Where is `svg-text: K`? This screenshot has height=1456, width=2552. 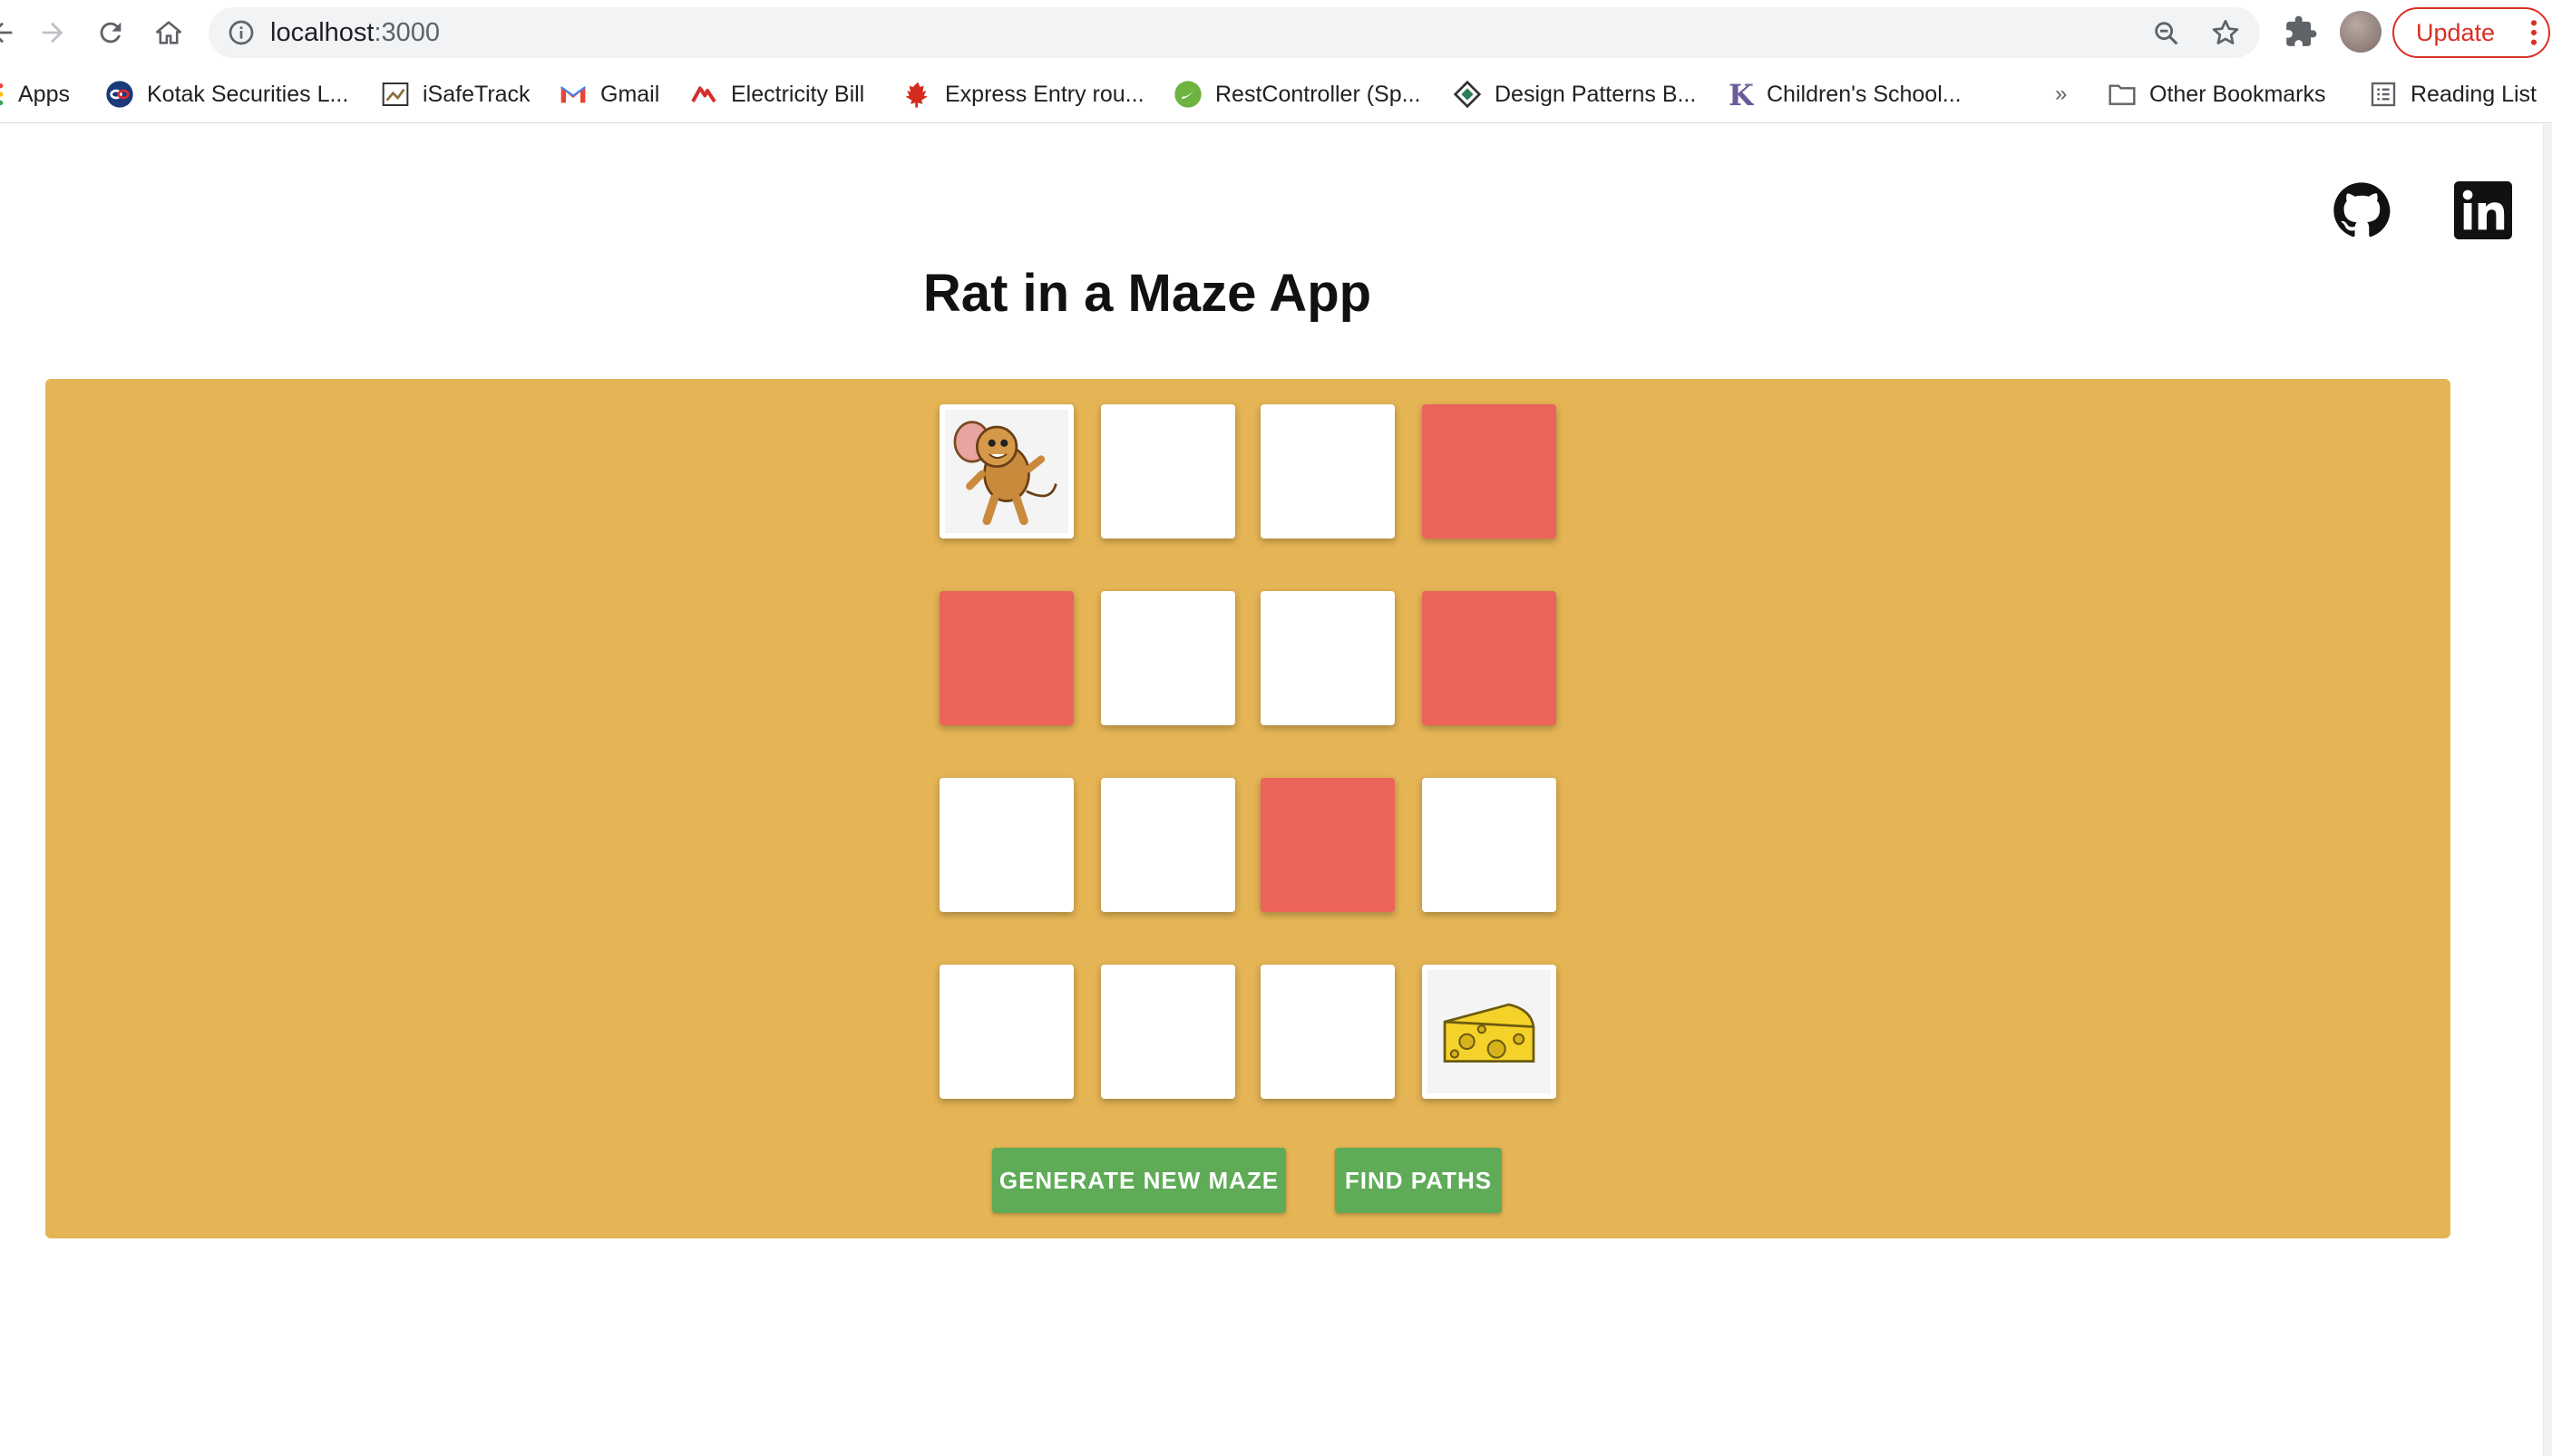
svg-text: K is located at coordinates (1741, 94).